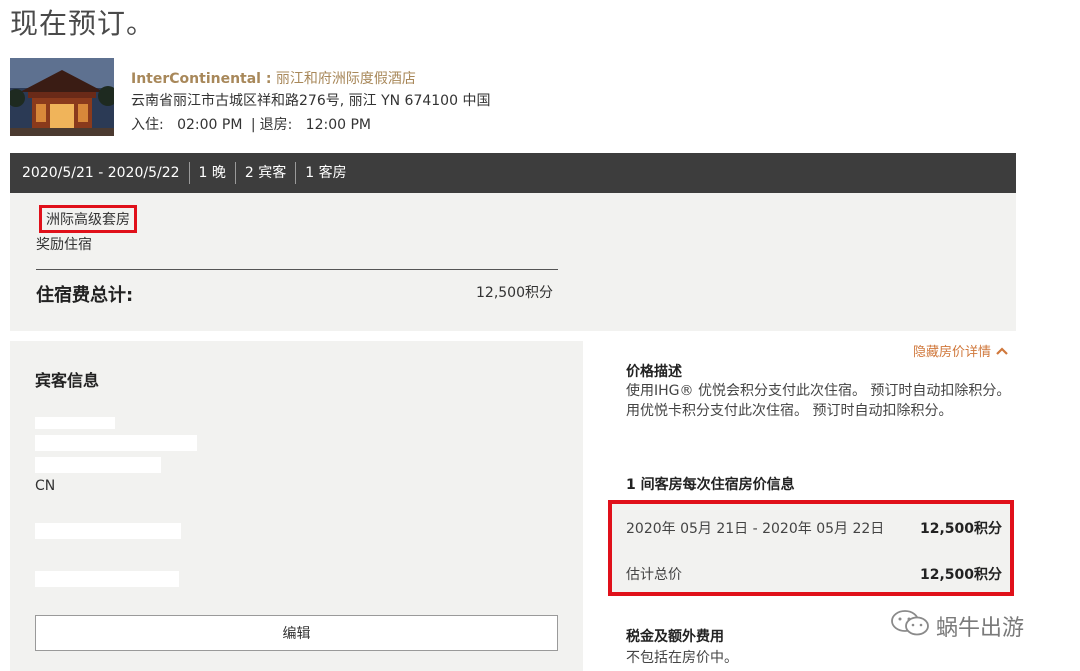 The image size is (1080, 671). I want to click on hide-rate-details-label: 隐藏房价详情, so click(952, 352).